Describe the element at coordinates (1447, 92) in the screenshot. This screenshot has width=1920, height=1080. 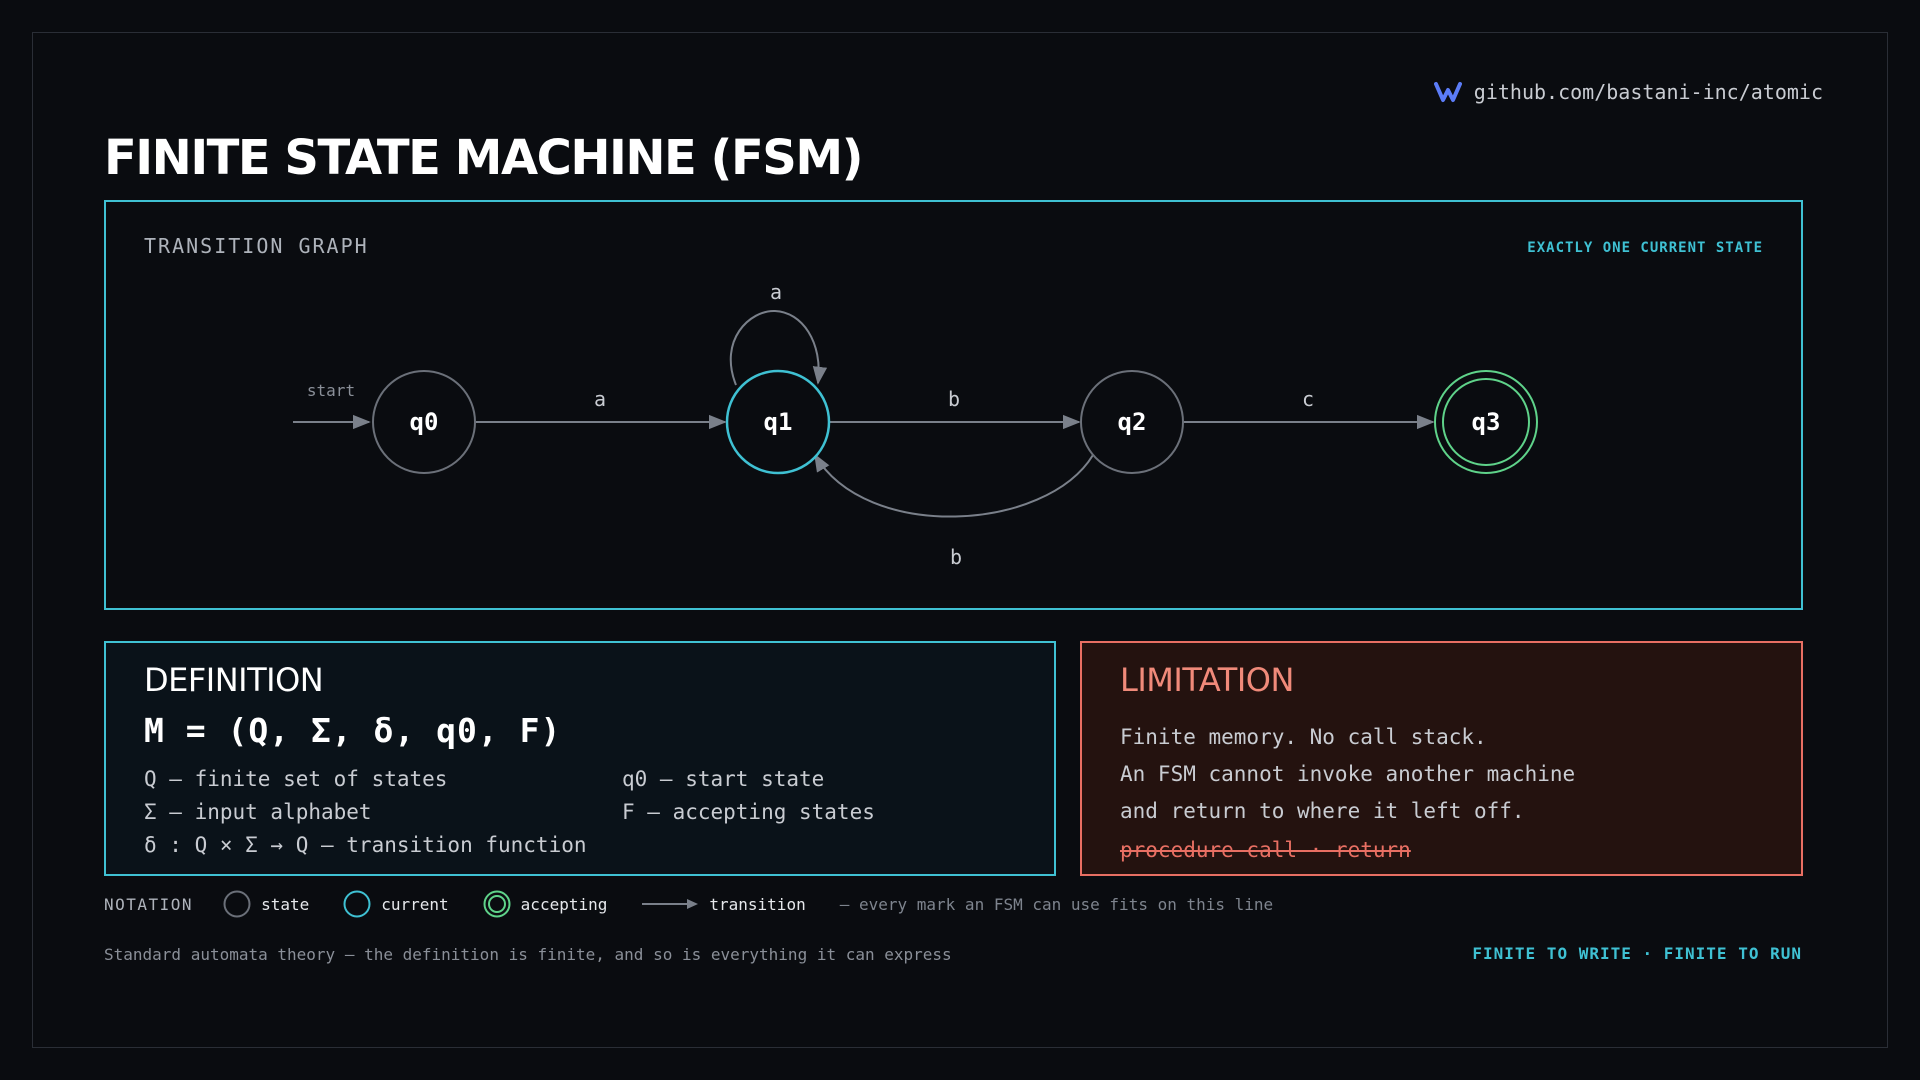
I see `atomic-v-logo-icon` at that location.